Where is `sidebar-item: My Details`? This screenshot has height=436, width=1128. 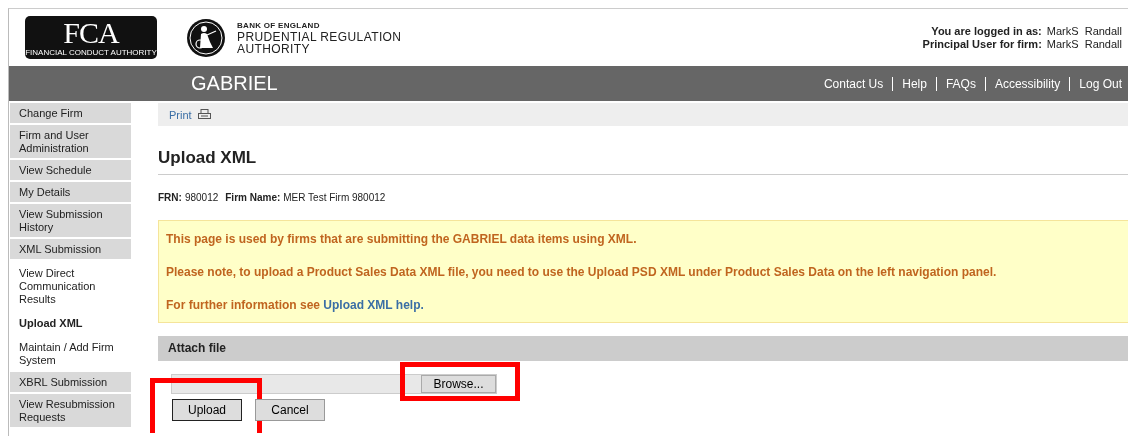
sidebar-item: My Details is located at coordinates (70, 193).